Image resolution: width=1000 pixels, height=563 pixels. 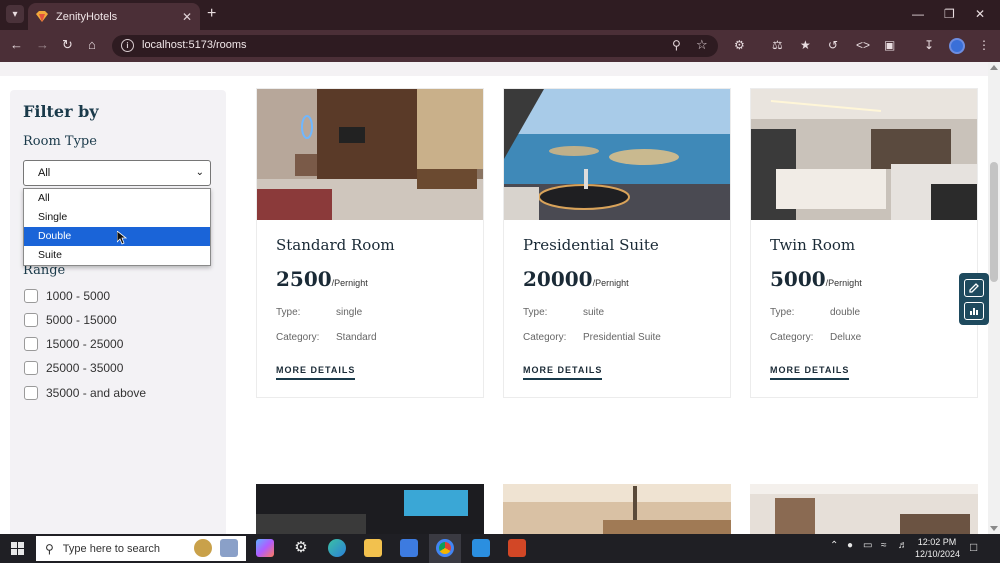 What do you see at coordinates (980, 14) in the screenshot?
I see `close-window-icon: ✕` at bounding box center [980, 14].